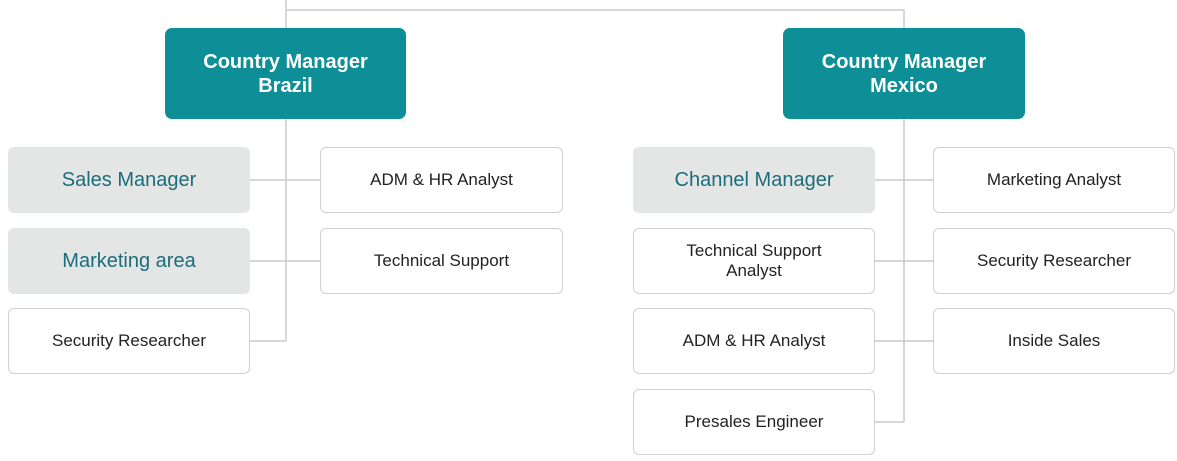 The height and width of the screenshot is (461, 1177). What do you see at coordinates (1054, 180) in the screenshot?
I see `marketing-analyst-box: Marketing Analyst` at bounding box center [1054, 180].